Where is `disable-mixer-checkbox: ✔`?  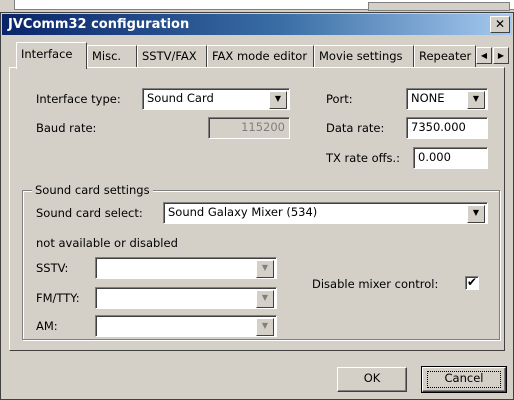 disable-mixer-checkbox: ✔ is located at coordinates (472, 283).